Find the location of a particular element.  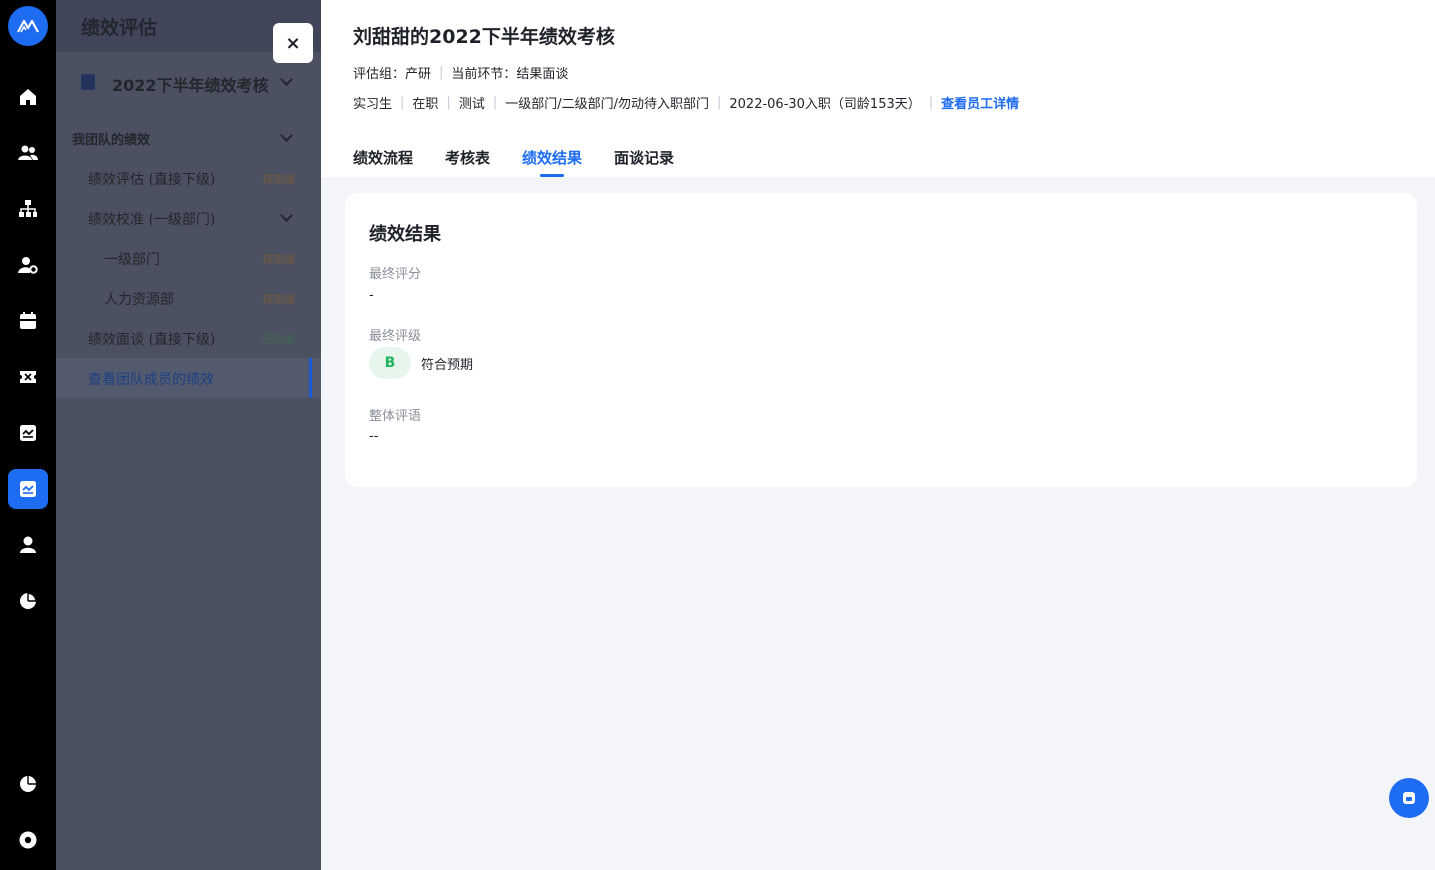

tab-result: 绩效结果 is located at coordinates (552, 162).